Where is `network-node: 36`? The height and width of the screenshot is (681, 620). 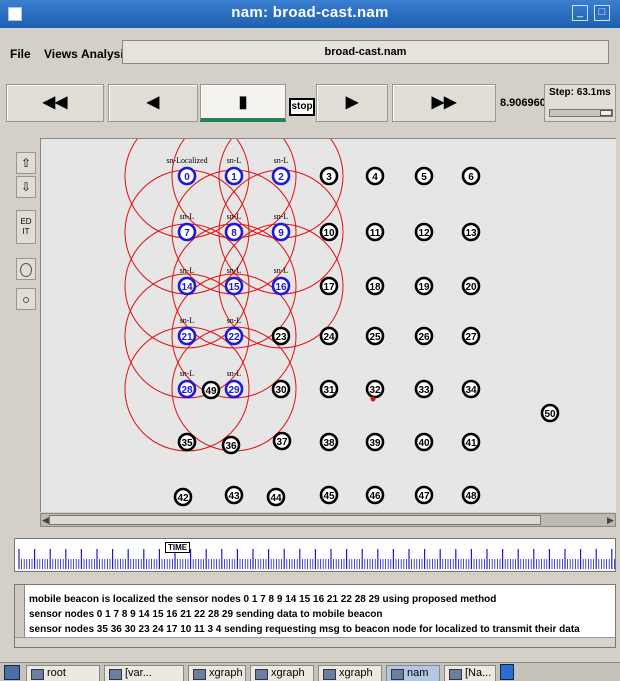 network-node: 36 is located at coordinates (231, 445).